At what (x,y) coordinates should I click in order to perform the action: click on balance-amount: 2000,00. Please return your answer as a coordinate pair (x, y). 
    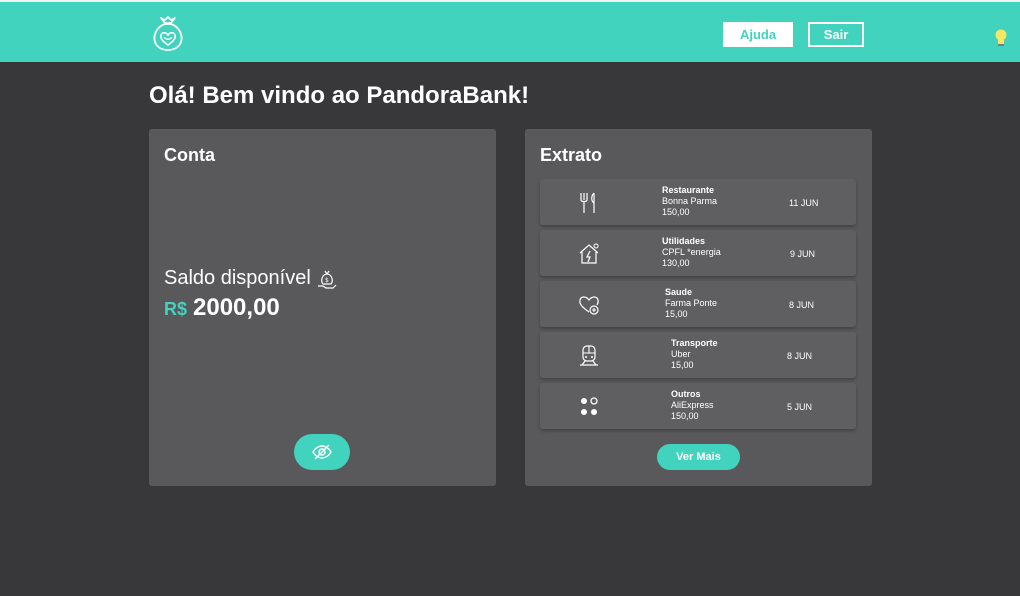
    Looking at the image, I should click on (236, 307).